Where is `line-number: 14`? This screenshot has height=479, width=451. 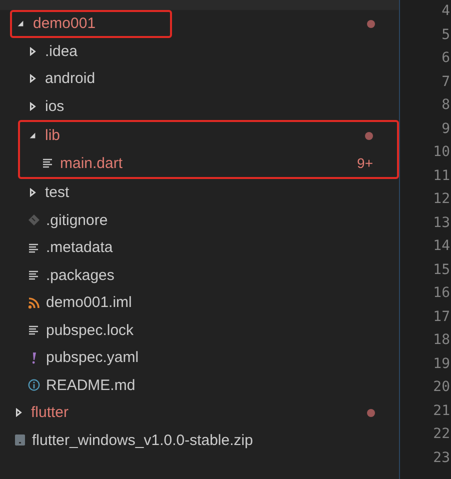
line-number: 14 is located at coordinates (441, 246).